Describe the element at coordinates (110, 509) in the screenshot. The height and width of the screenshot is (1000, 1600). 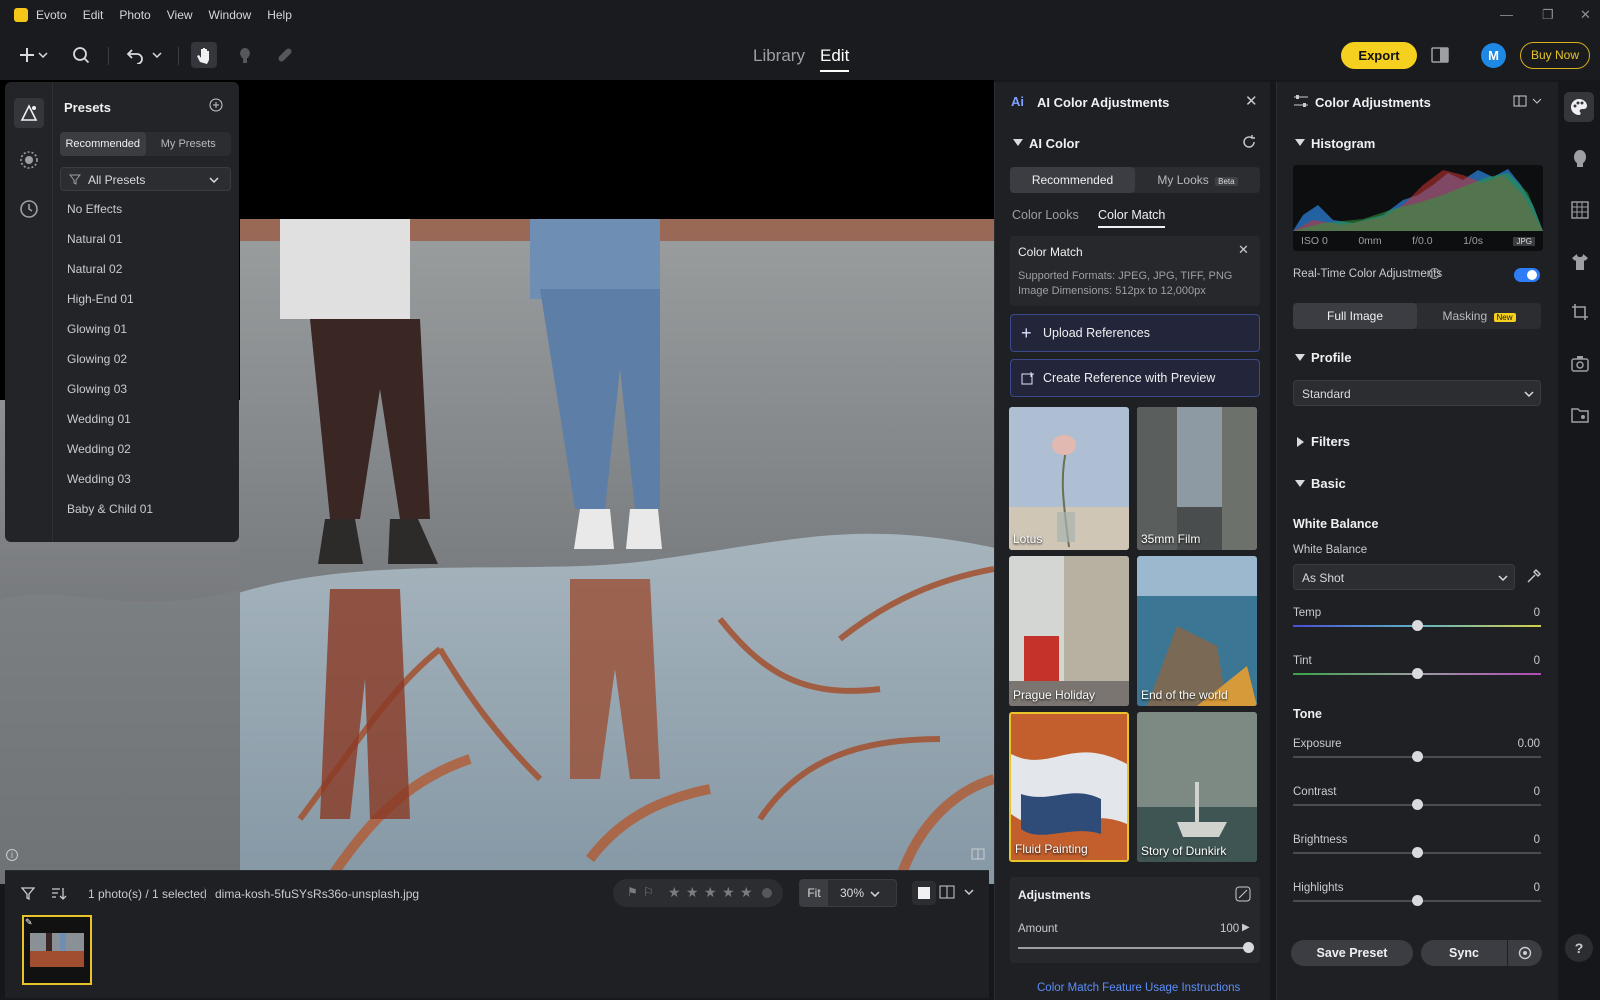
I see `preset-item: Baby & Child 01` at that location.